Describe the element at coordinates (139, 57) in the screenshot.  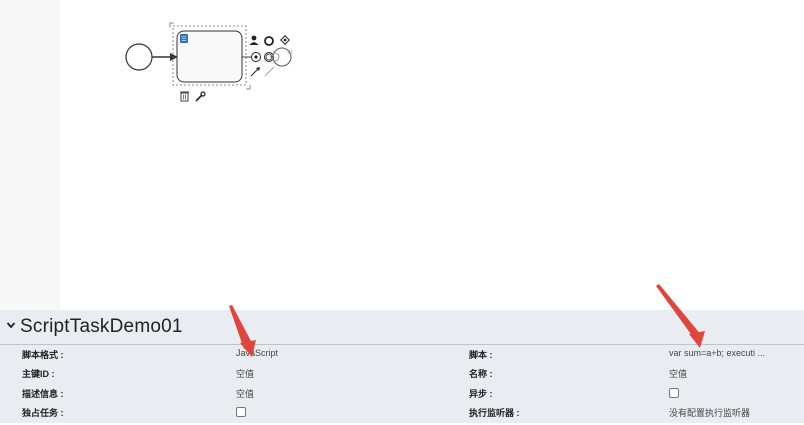
I see `start-event` at that location.